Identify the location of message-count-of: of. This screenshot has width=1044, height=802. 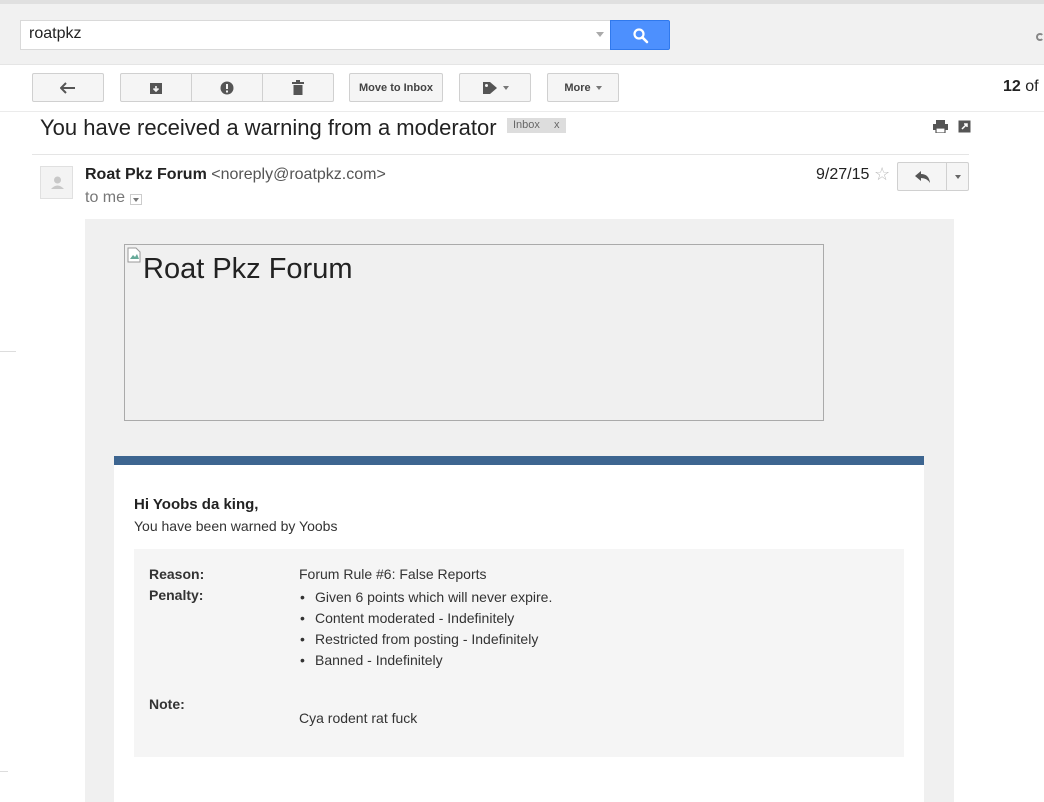
(1032, 86).